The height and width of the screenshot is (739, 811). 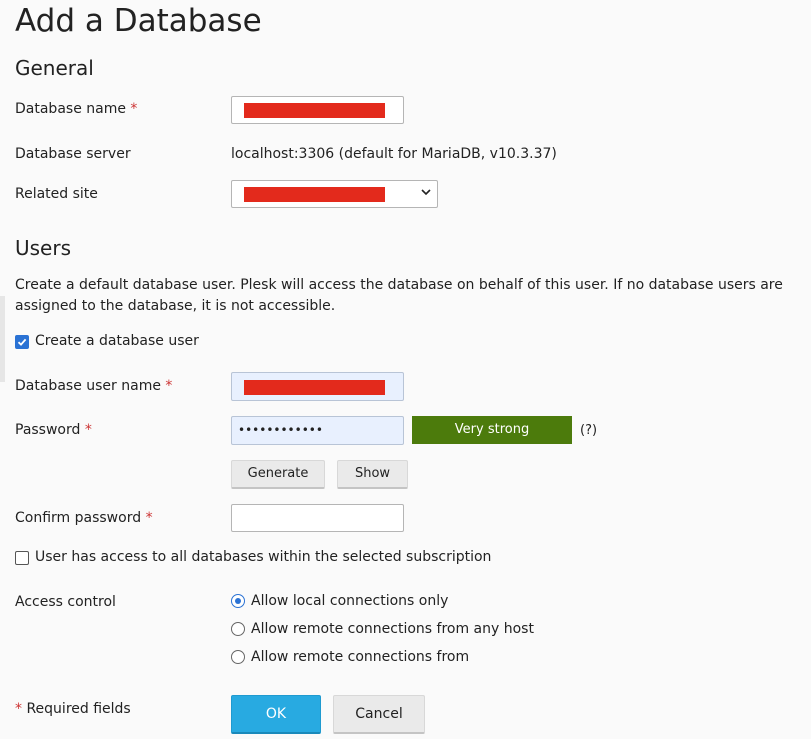 What do you see at coordinates (280, 430) in the screenshot?
I see `password-dots: ••••••••••••` at bounding box center [280, 430].